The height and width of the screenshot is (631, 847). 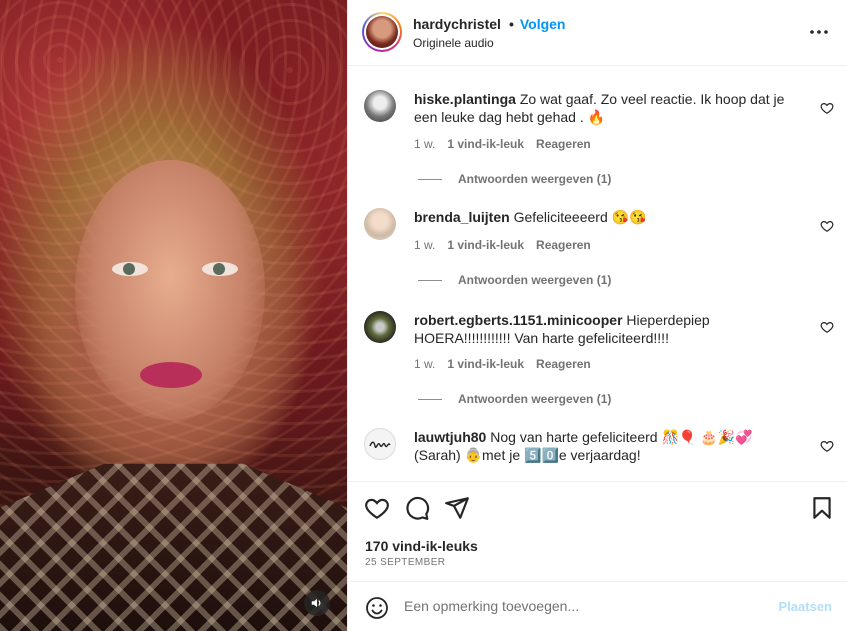 I want to click on comment-text: Gefeliciteeeerd 😘😘, so click(x=580, y=217).